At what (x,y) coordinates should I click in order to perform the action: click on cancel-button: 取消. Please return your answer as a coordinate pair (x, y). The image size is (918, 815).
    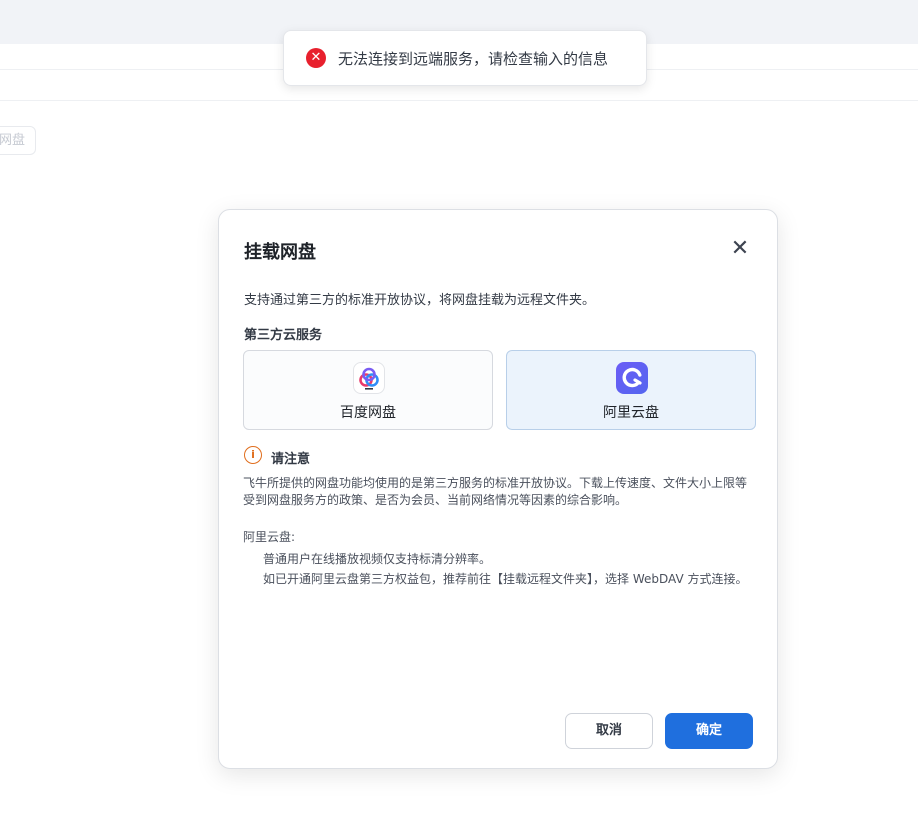
    Looking at the image, I should click on (609, 731).